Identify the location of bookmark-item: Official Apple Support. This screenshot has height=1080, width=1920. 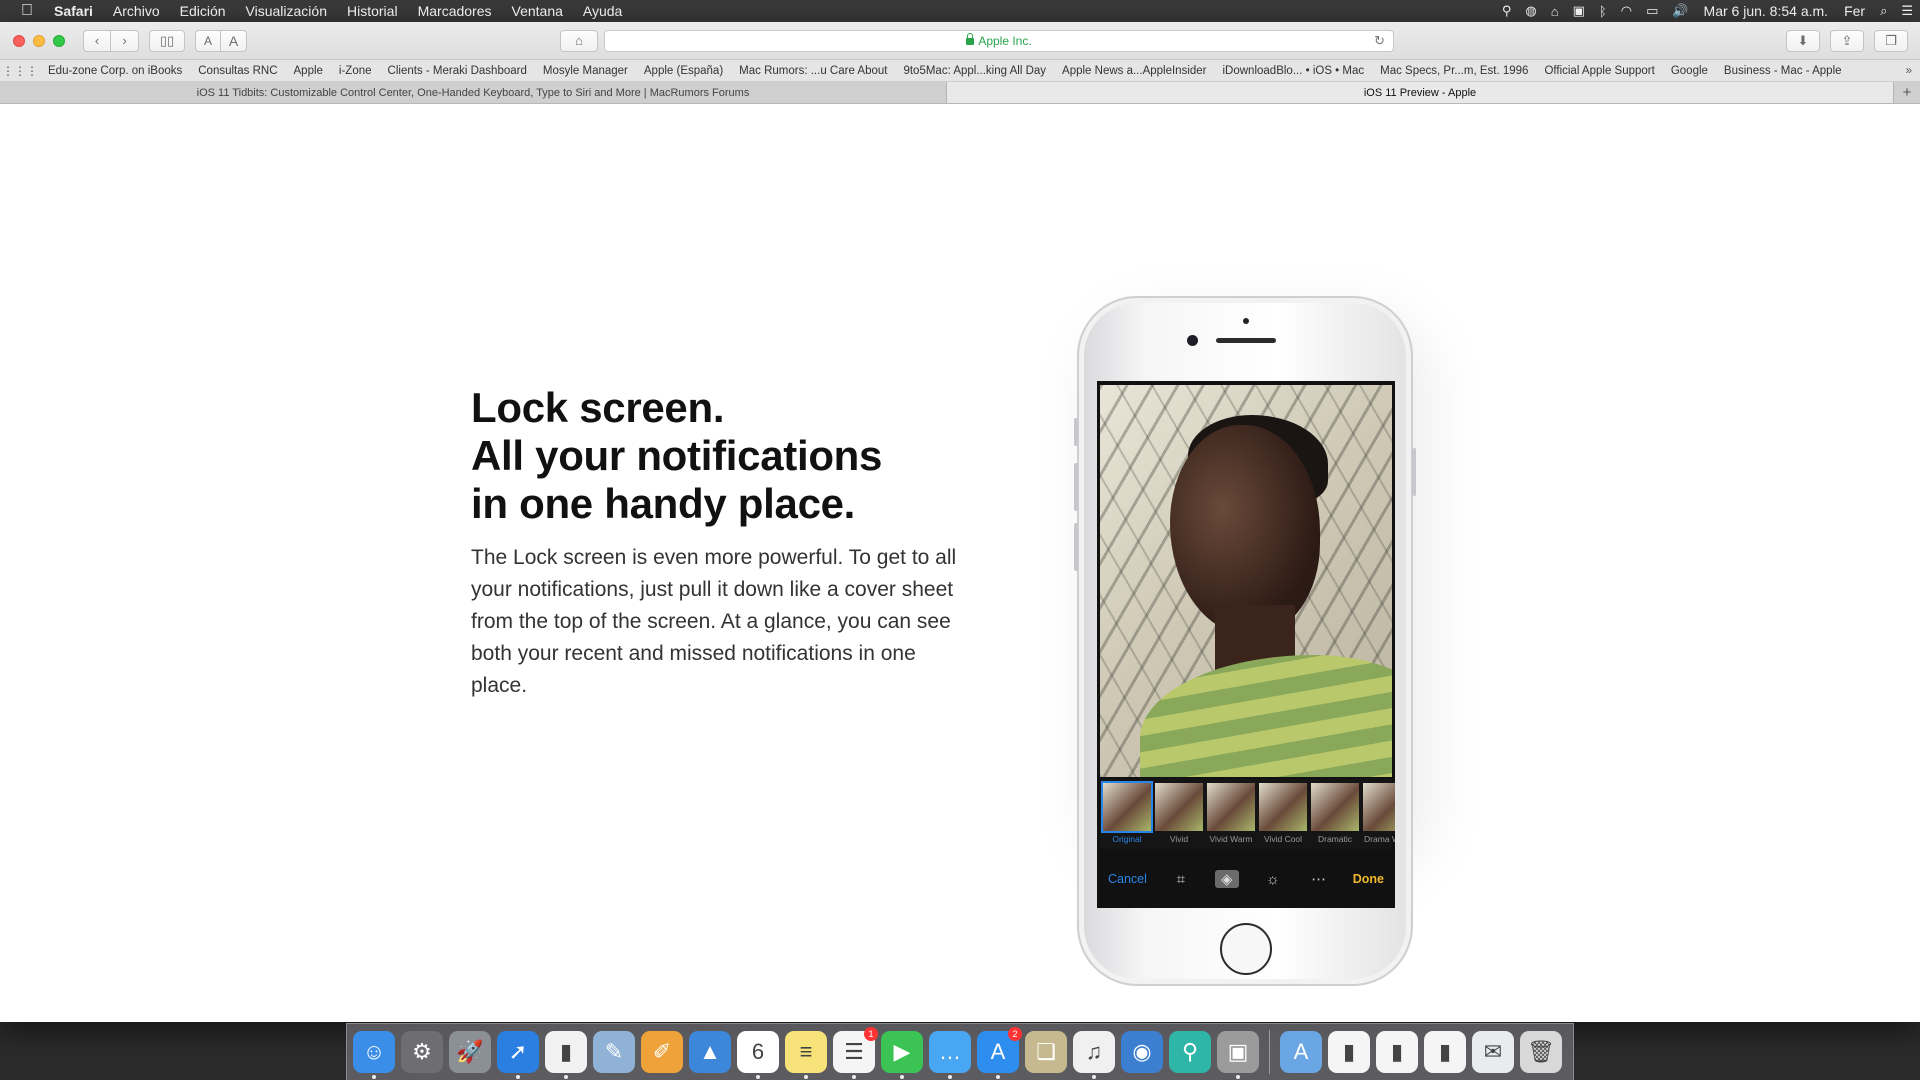
(1599, 71).